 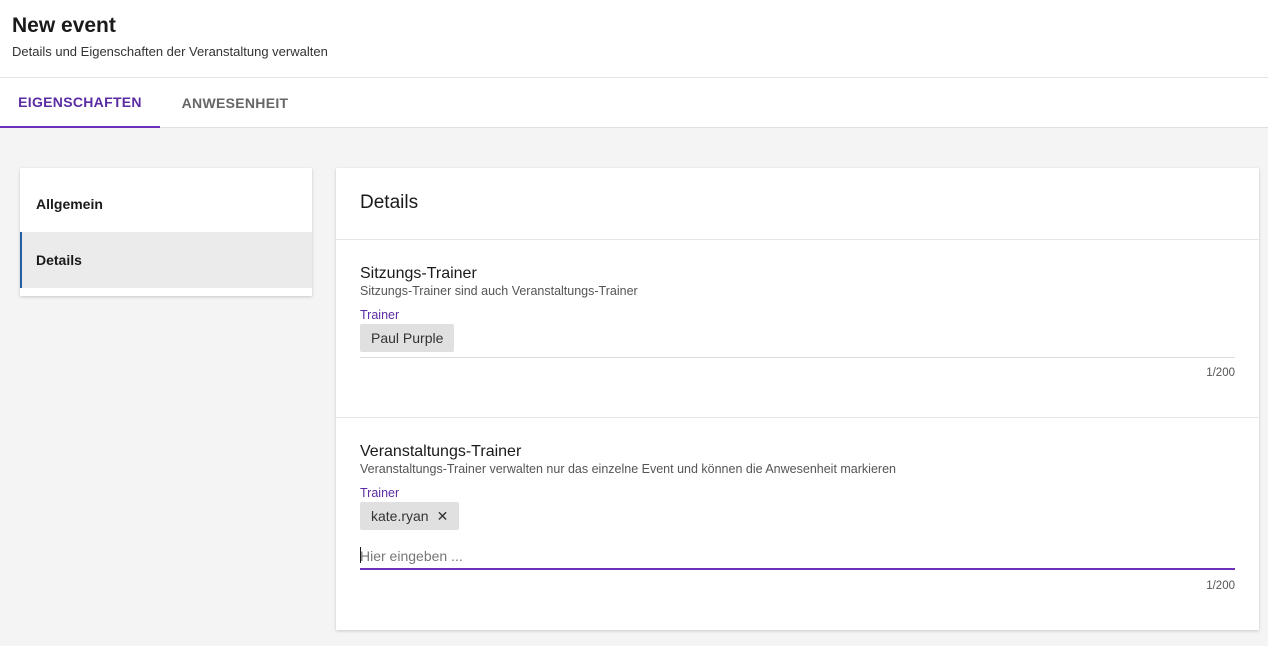 I want to click on trainer-chip: kate.ryan ✕, so click(x=410, y=516).